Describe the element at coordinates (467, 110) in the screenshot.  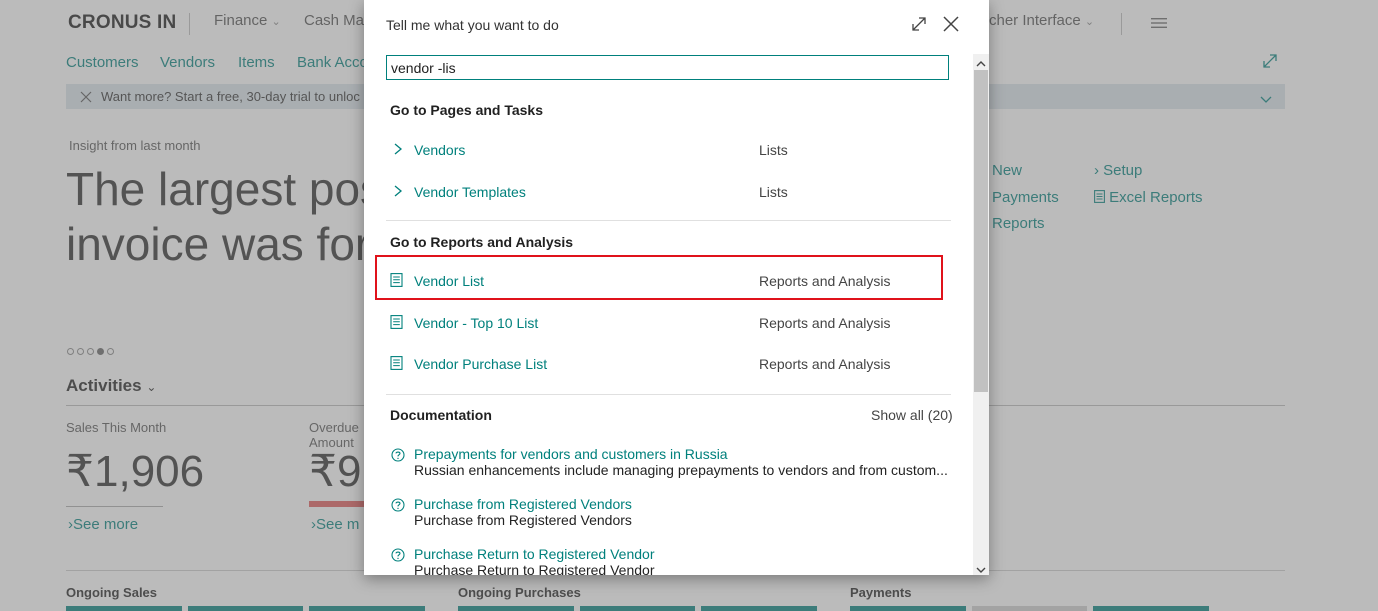
I see `section-heading-pages: Go to Pages and Tasks` at that location.